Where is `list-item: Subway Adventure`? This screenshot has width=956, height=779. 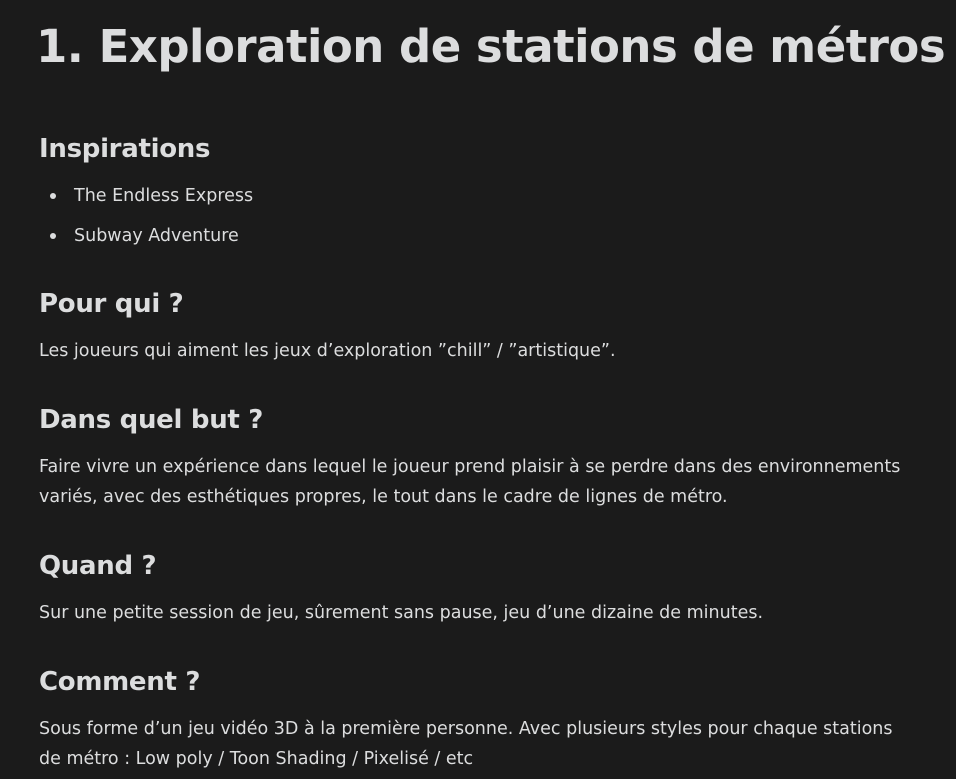
list-item: Subway Adventure is located at coordinates (146, 241).